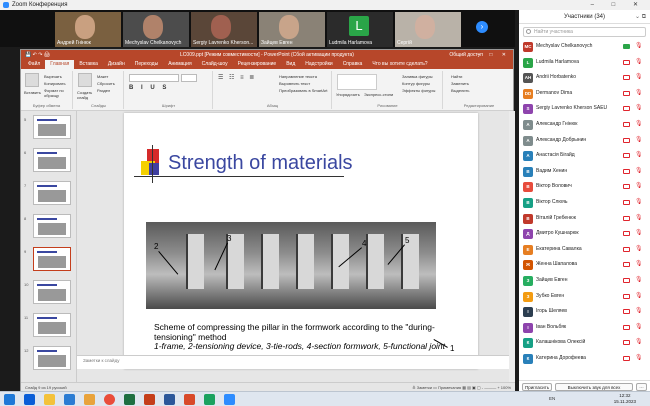 Image resolution: width=650 pixels, height=406 pixels. Describe the element at coordinates (584, 63) in the screenshot. I see `participant-row: L Ludmila Harlamova 🎙` at that location.